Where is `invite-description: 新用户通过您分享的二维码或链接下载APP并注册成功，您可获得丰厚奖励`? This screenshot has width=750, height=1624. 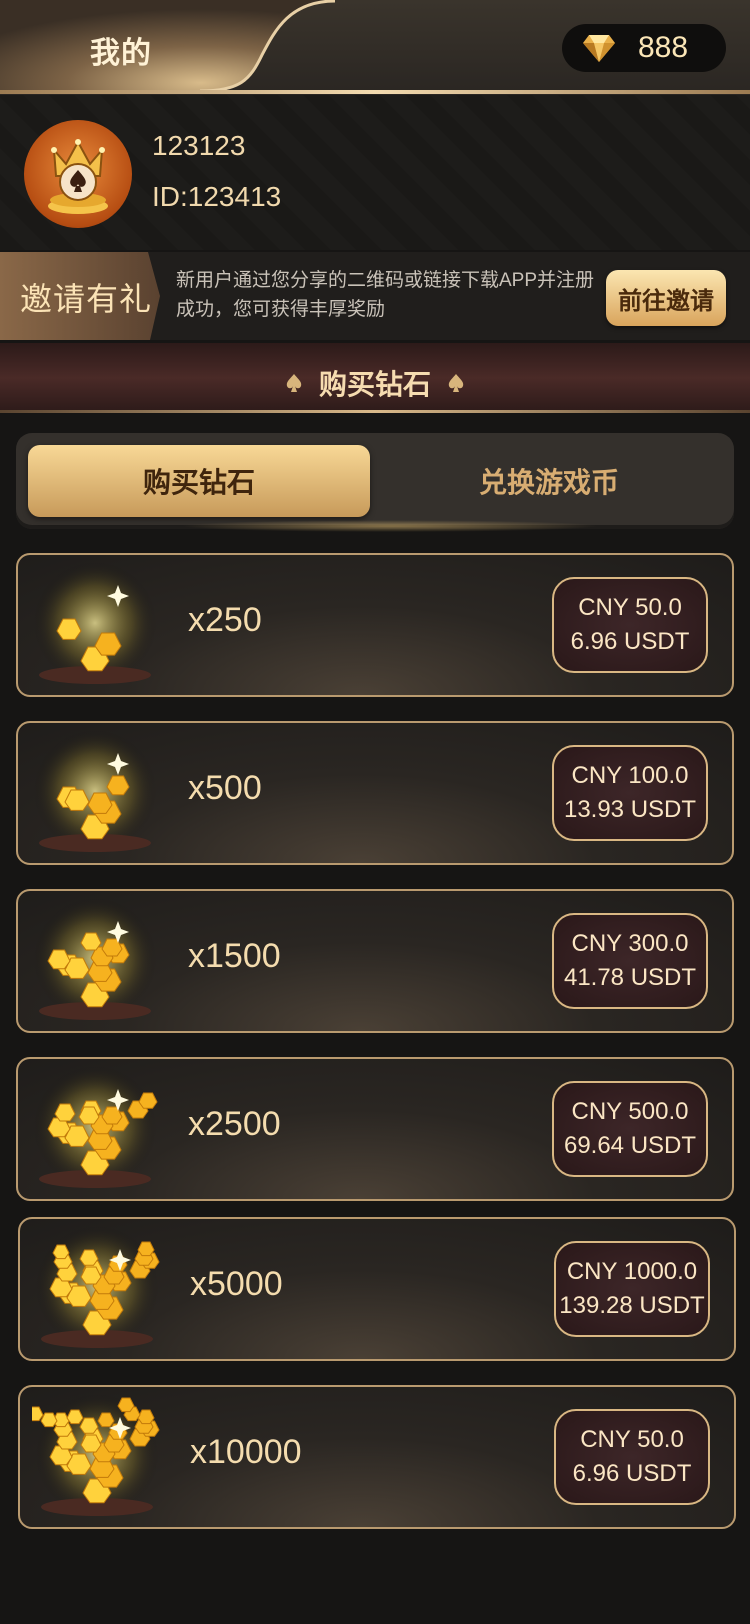 invite-description: 新用户通过您分享的二维码或链接下载APP并注册成功，您可获得丰厚奖励 is located at coordinates (385, 295).